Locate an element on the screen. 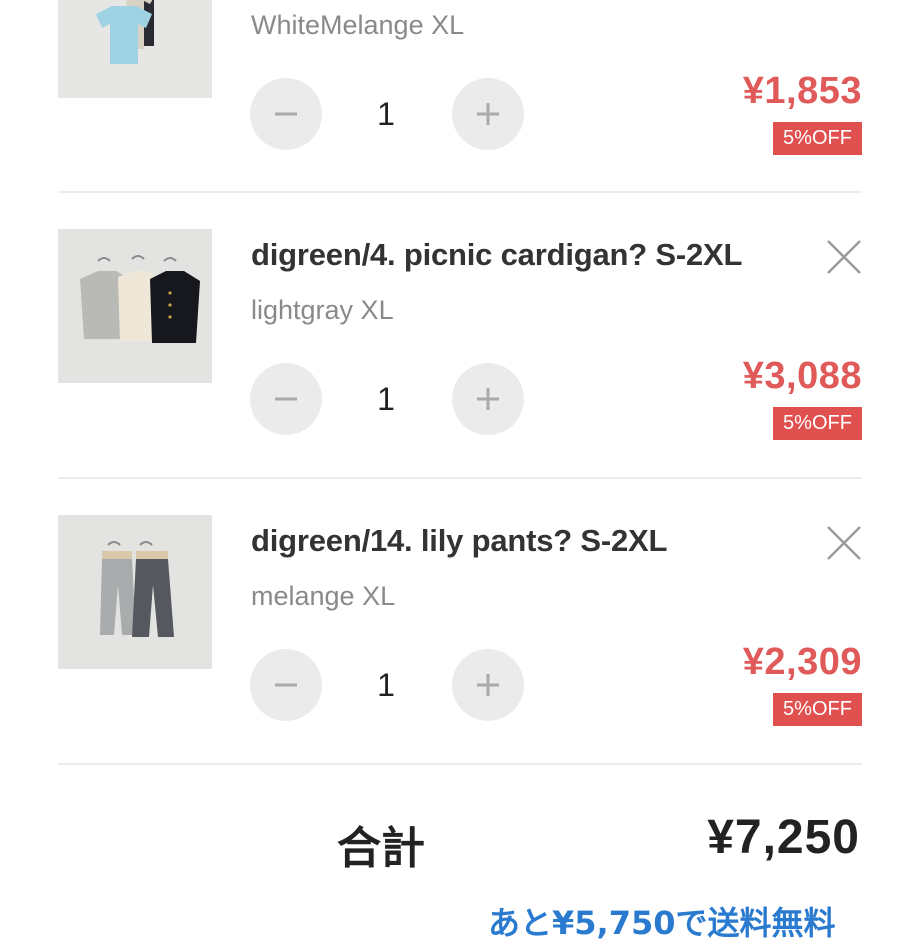 This screenshot has height=944, width=920. product-variant: lightgray XL is located at coordinates (322, 310).